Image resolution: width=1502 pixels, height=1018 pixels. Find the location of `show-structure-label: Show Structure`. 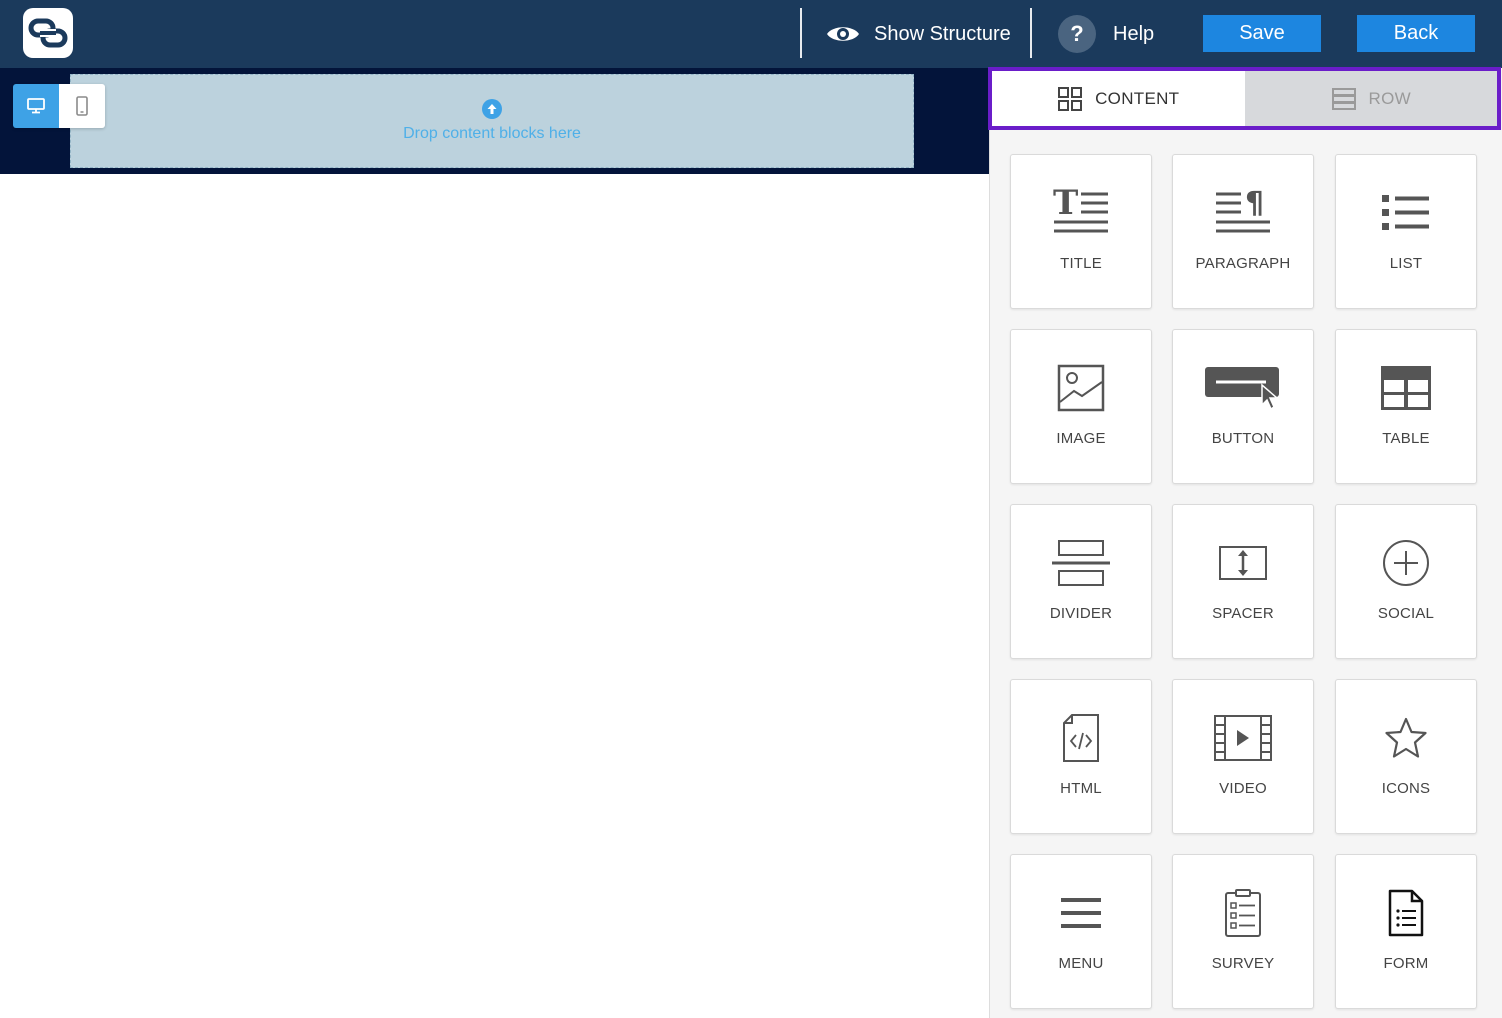

show-structure-label: Show Structure is located at coordinates (942, 33).